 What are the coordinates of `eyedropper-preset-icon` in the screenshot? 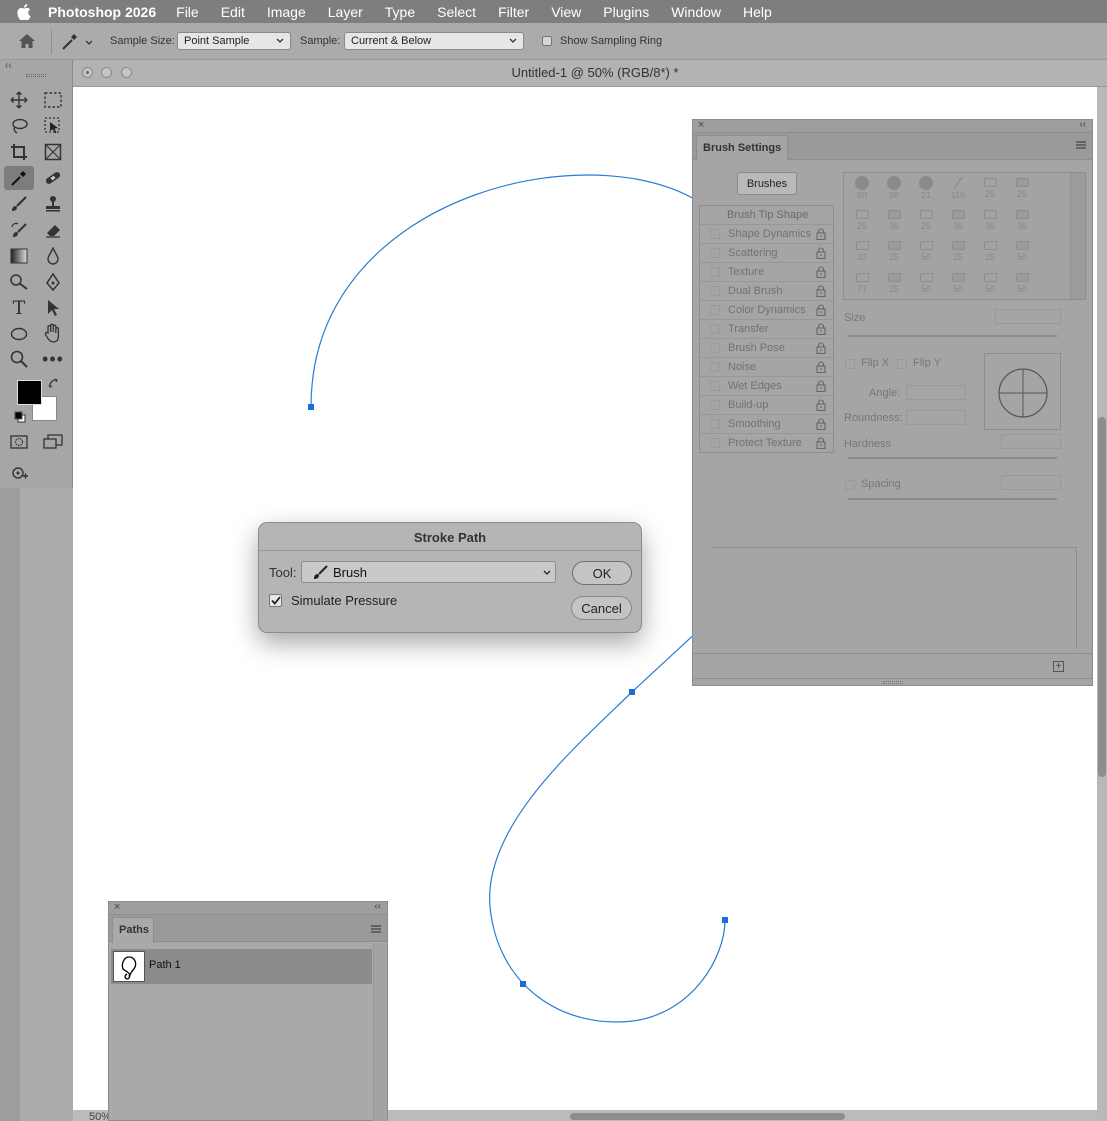 It's located at (76, 43).